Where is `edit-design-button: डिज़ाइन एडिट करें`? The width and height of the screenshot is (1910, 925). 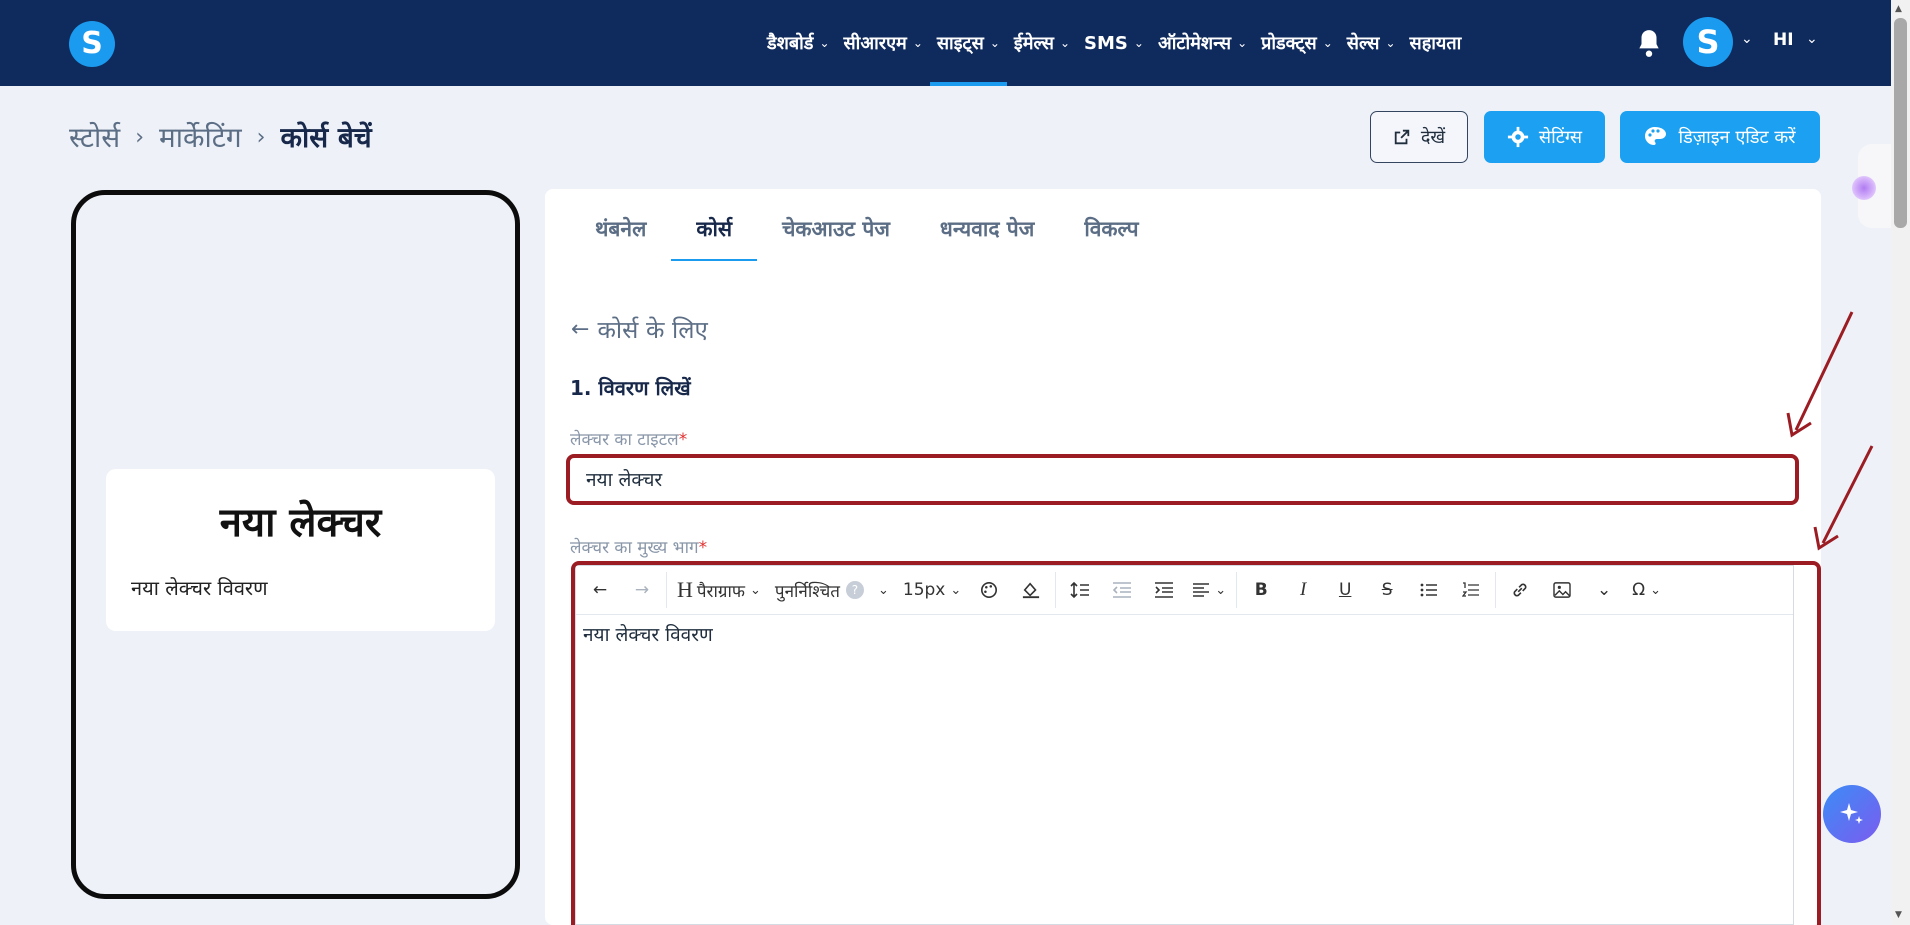 edit-design-button: डिज़ाइन एडिट करें is located at coordinates (1720, 137).